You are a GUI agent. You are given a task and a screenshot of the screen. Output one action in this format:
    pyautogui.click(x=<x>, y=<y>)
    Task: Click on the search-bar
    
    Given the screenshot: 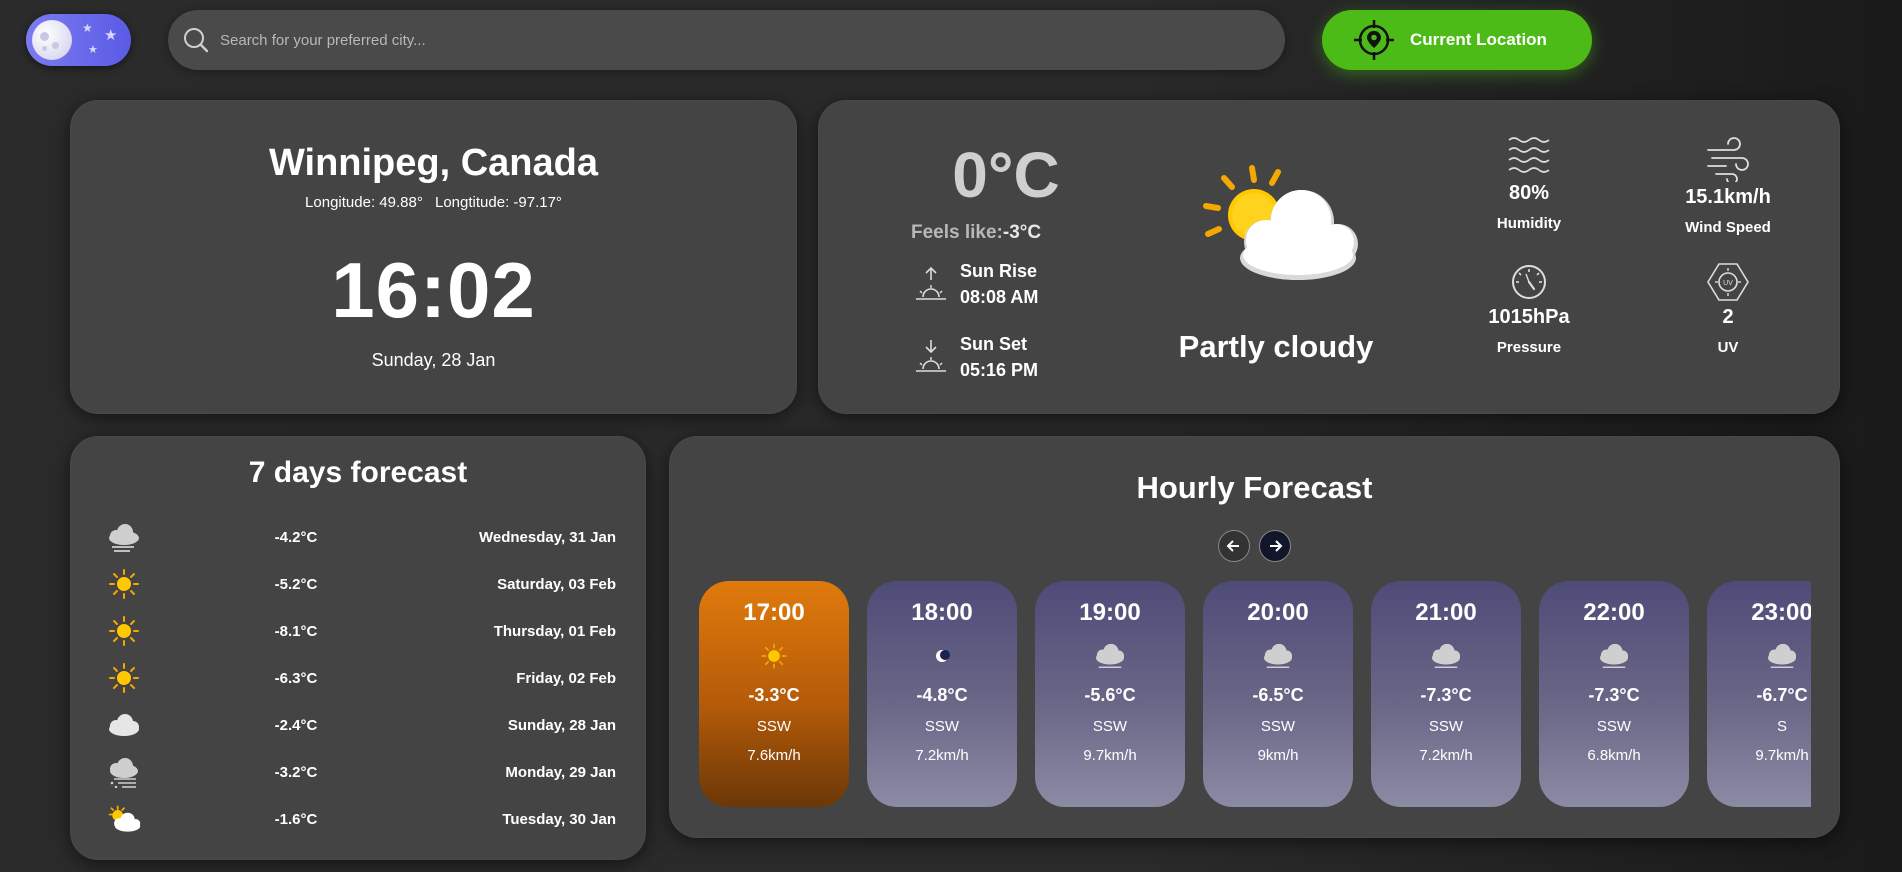 What is the action you would take?
    pyautogui.click(x=726, y=40)
    